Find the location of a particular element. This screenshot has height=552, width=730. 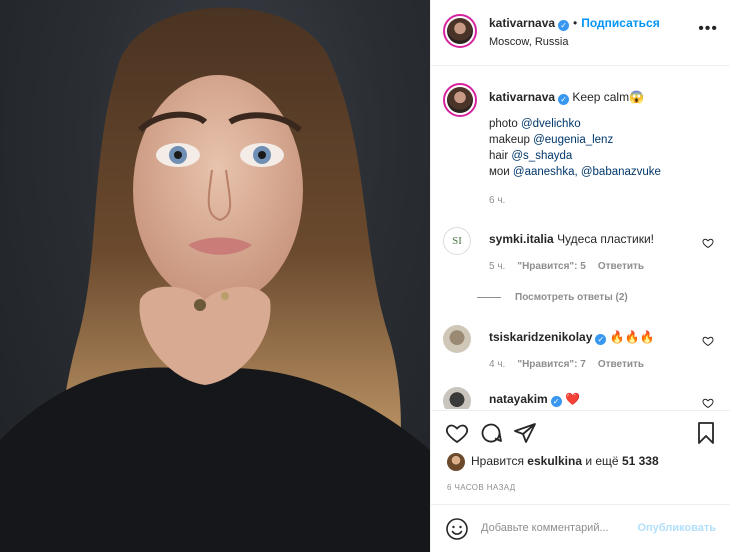

comment-item: natayakim ✓ ❤️ is located at coordinates (580, 398).